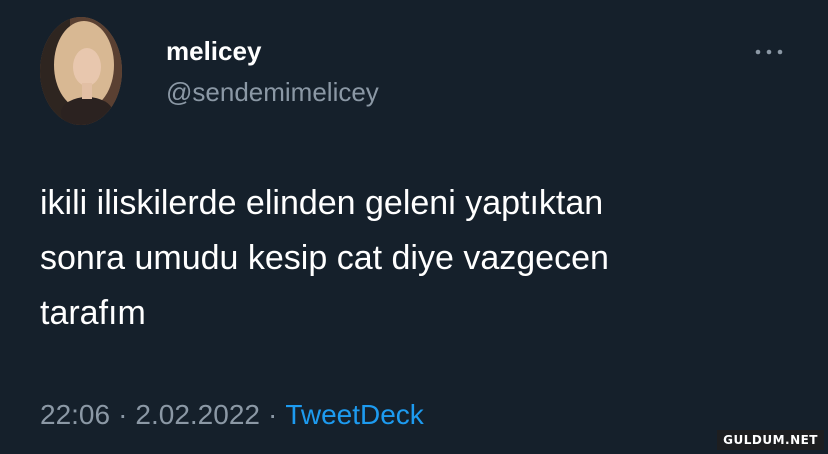 The image size is (828, 454). What do you see at coordinates (93, 313) in the screenshot?
I see `tweet-text-line: tarafım` at bounding box center [93, 313].